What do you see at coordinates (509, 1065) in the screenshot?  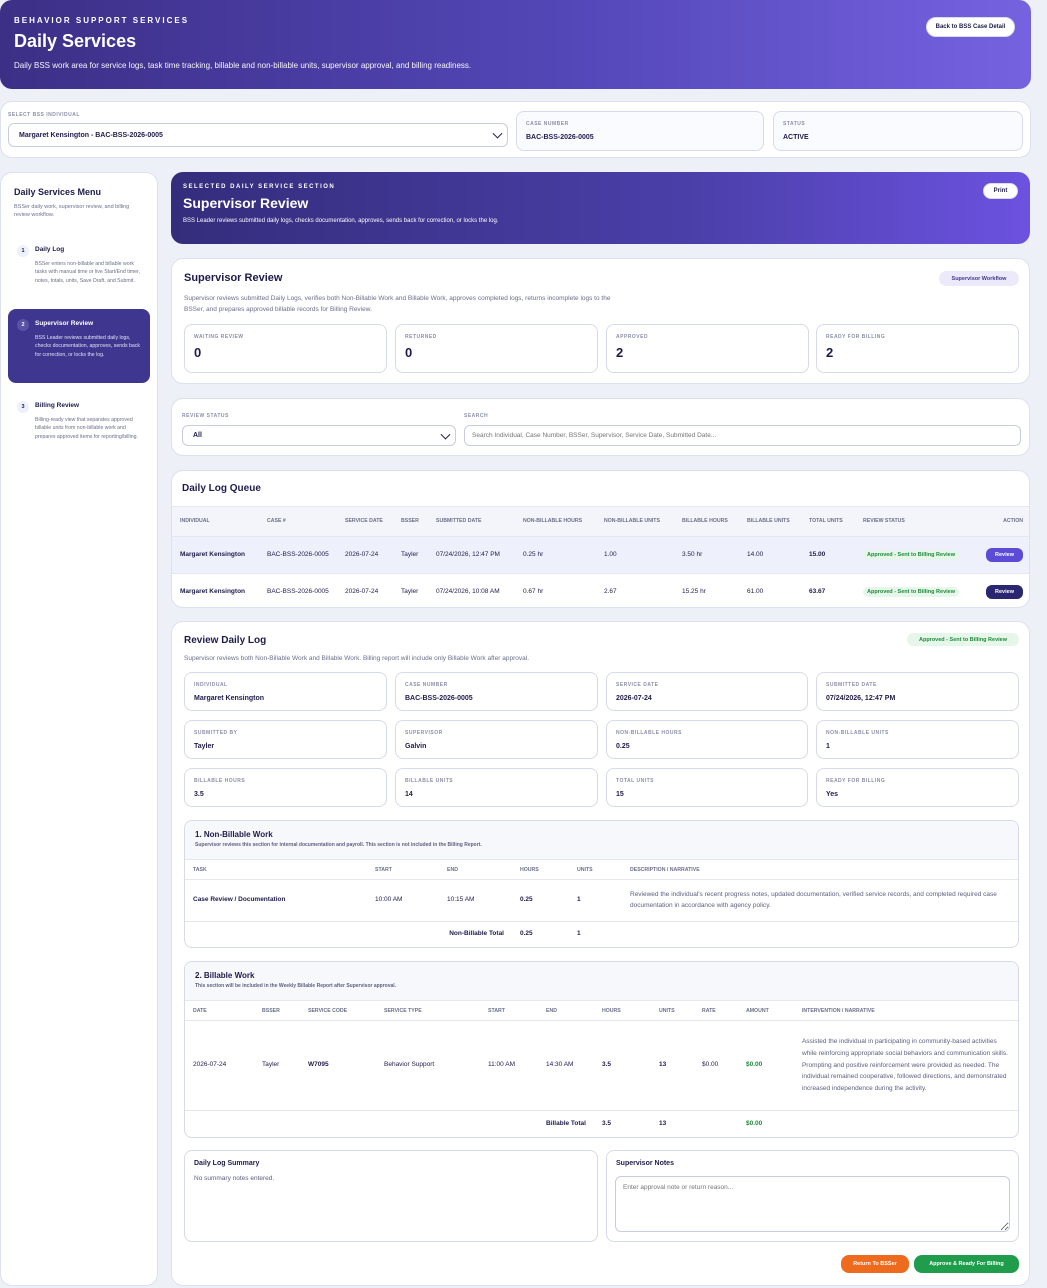 I see `cell-start: 11:00 AM` at bounding box center [509, 1065].